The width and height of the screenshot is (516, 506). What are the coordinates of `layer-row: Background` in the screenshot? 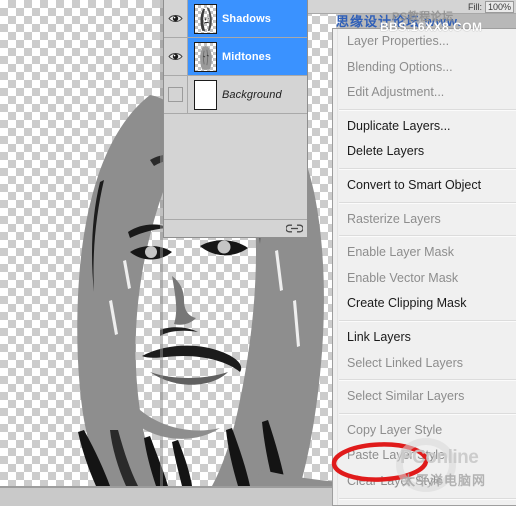 It's located at (235, 95).